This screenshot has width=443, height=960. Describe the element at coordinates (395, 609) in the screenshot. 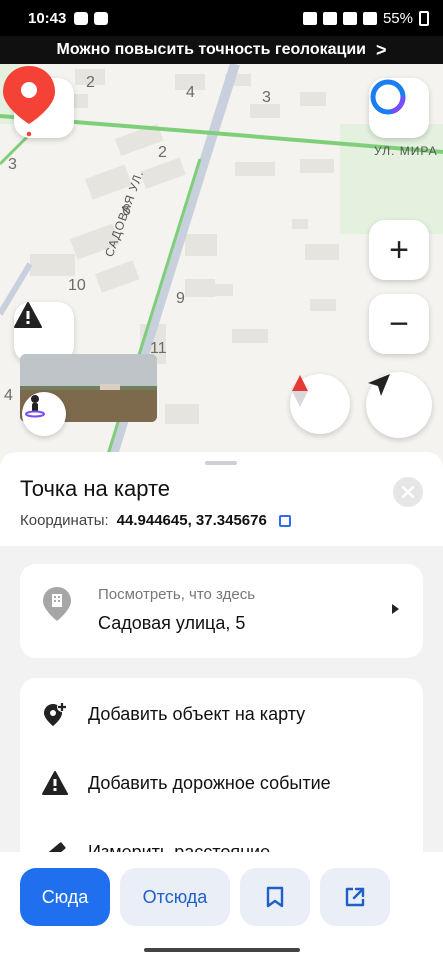

I see `play-arrow-icon` at that location.